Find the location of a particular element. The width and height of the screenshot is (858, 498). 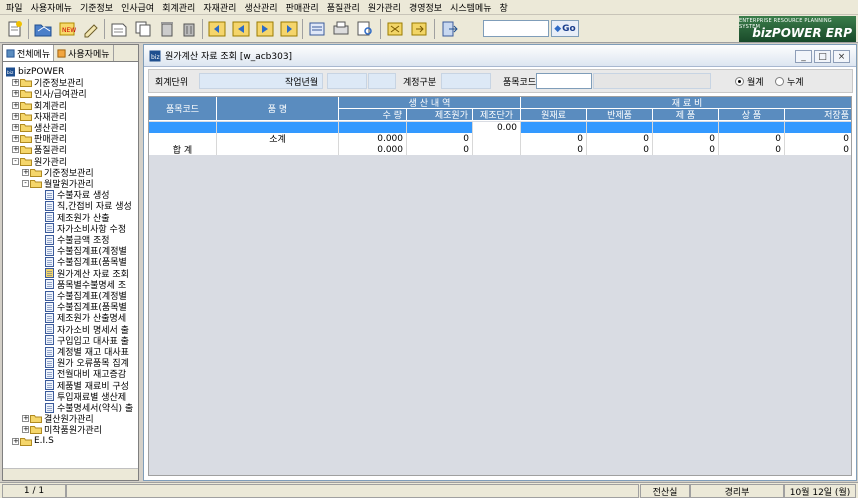

document-icon is located at coordinates (119, 29).